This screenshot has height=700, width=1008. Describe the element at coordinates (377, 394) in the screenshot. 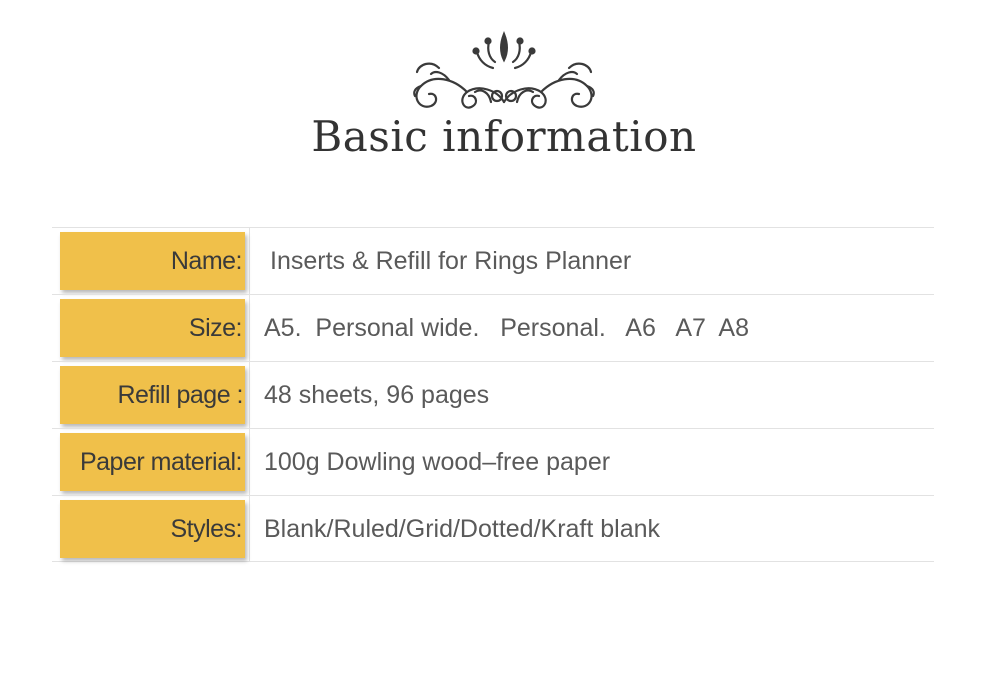

I see `row-value-refill-page: 48 sheets, 96 pages` at that location.